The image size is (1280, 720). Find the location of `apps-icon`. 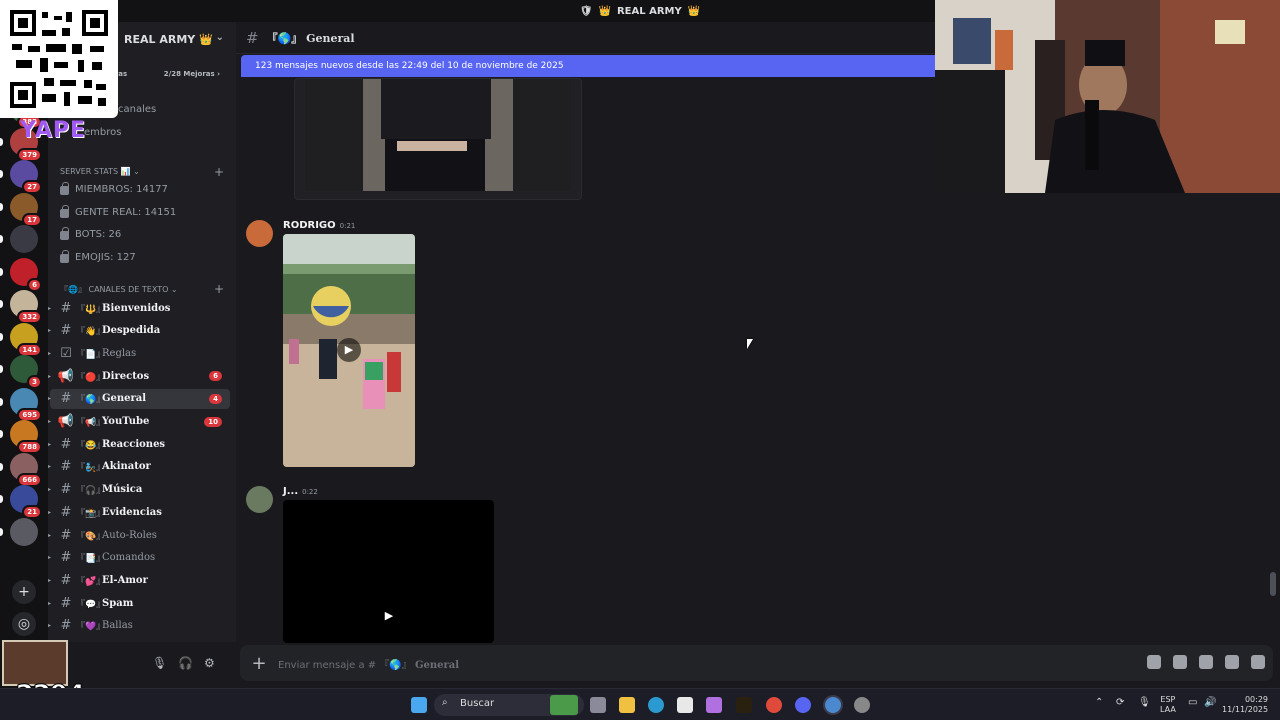

apps-icon is located at coordinates (1258, 662).